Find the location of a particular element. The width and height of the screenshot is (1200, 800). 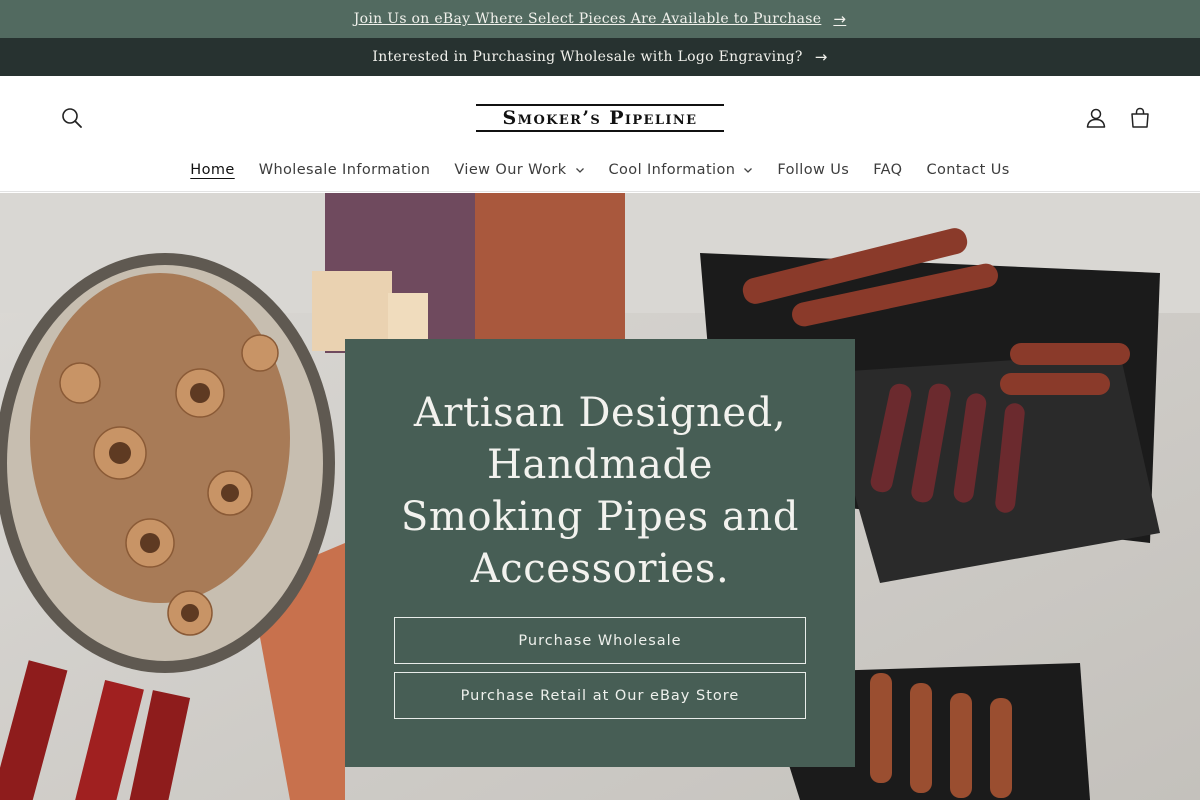

nav-item-label: Follow Us is located at coordinates (813, 170).